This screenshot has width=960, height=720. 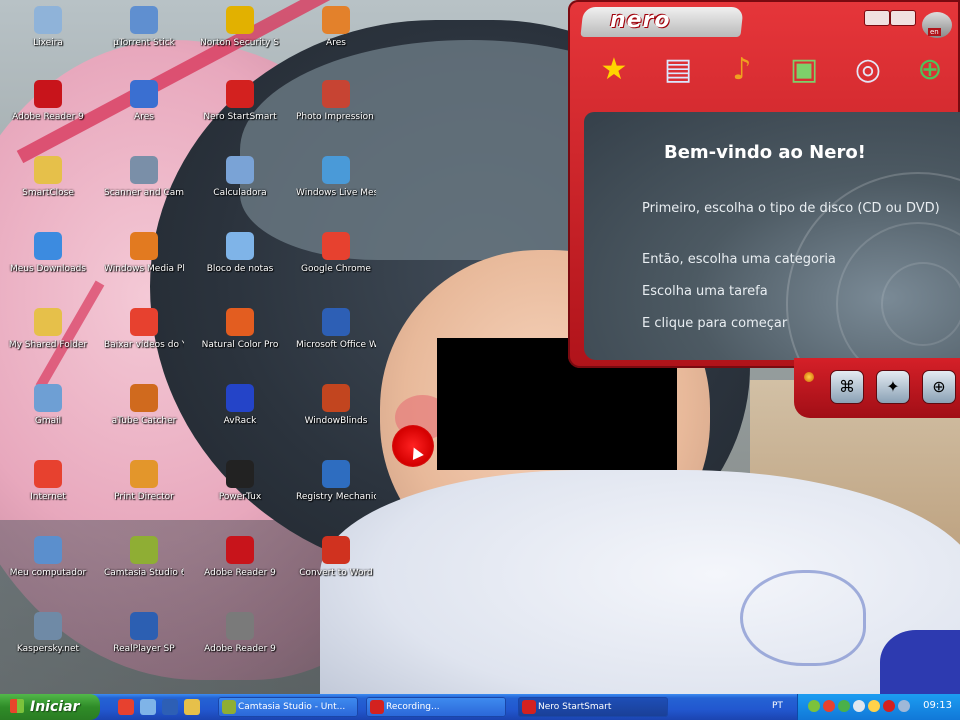 What do you see at coordinates (742, 70) in the screenshot?
I see `music-note-icon: ♪` at bounding box center [742, 70].